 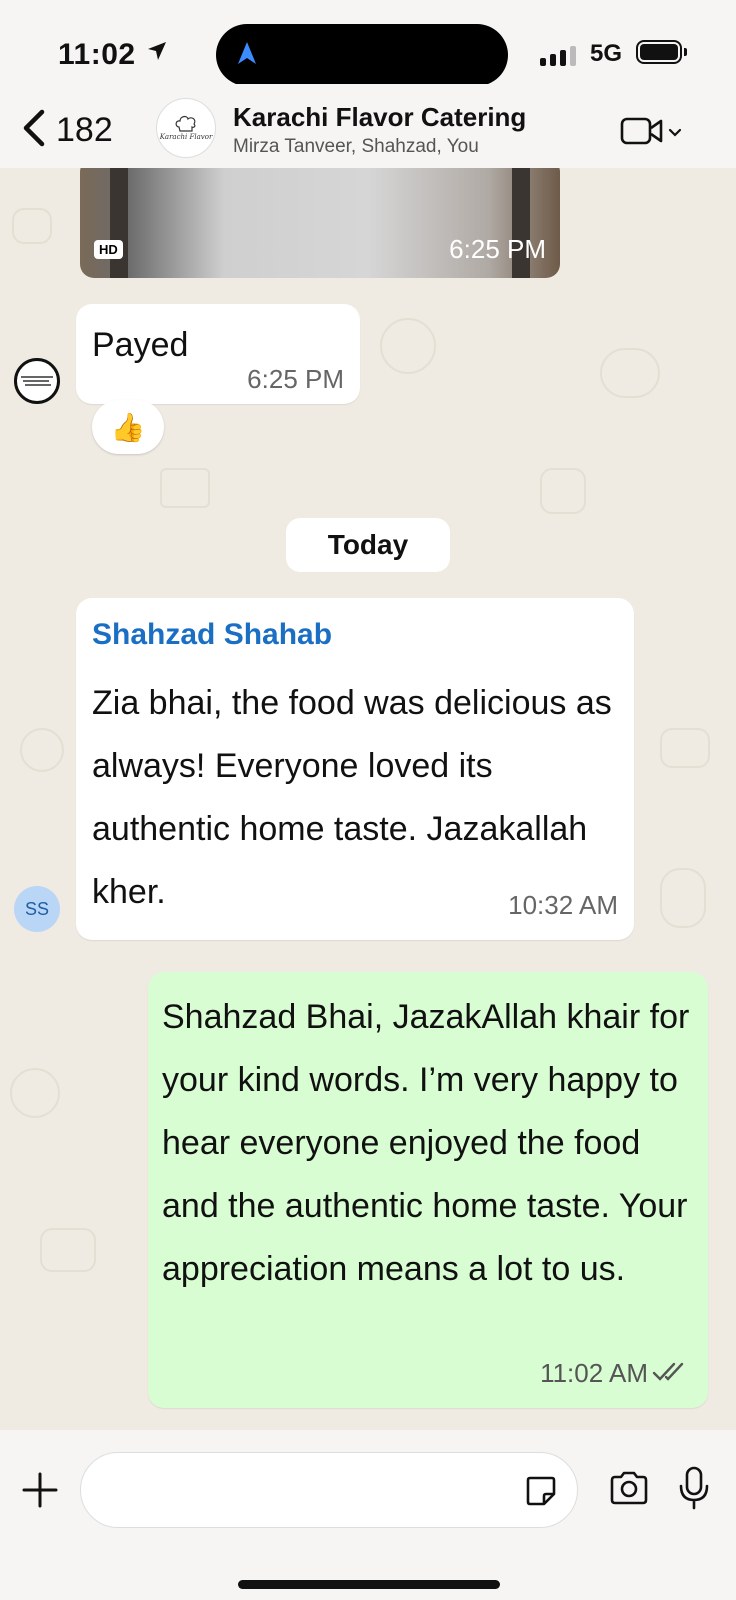 What do you see at coordinates (140, 345) in the screenshot?
I see `message-text: Payed` at bounding box center [140, 345].